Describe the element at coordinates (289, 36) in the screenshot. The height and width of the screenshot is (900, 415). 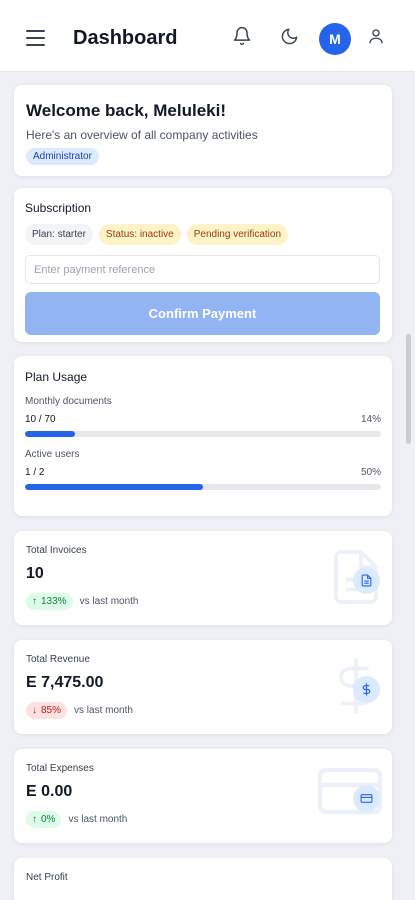
I see `moon-icon` at that location.